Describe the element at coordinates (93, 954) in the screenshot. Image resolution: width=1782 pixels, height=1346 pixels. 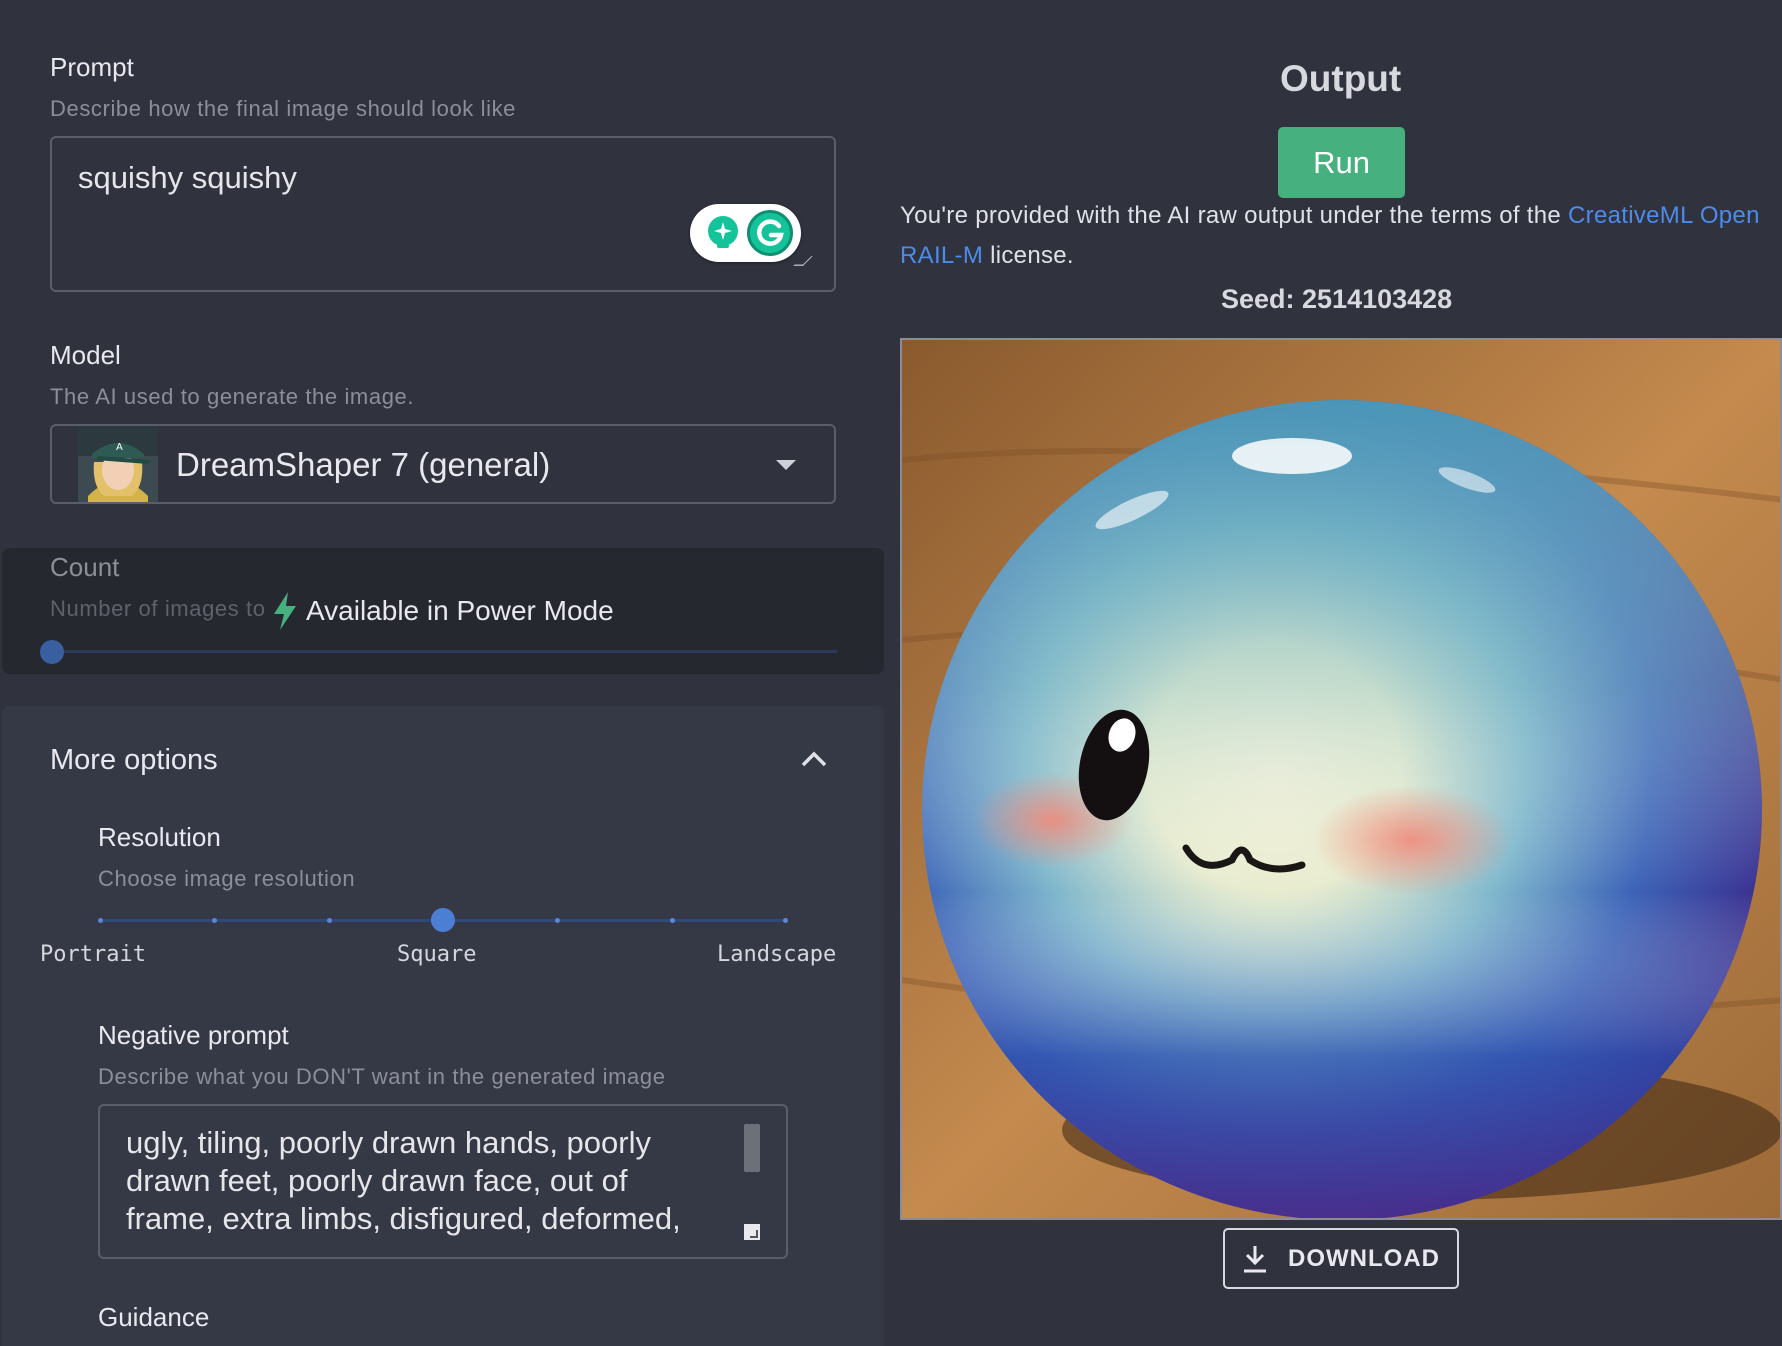
I see `resolution-portrait-label: Portrait` at that location.